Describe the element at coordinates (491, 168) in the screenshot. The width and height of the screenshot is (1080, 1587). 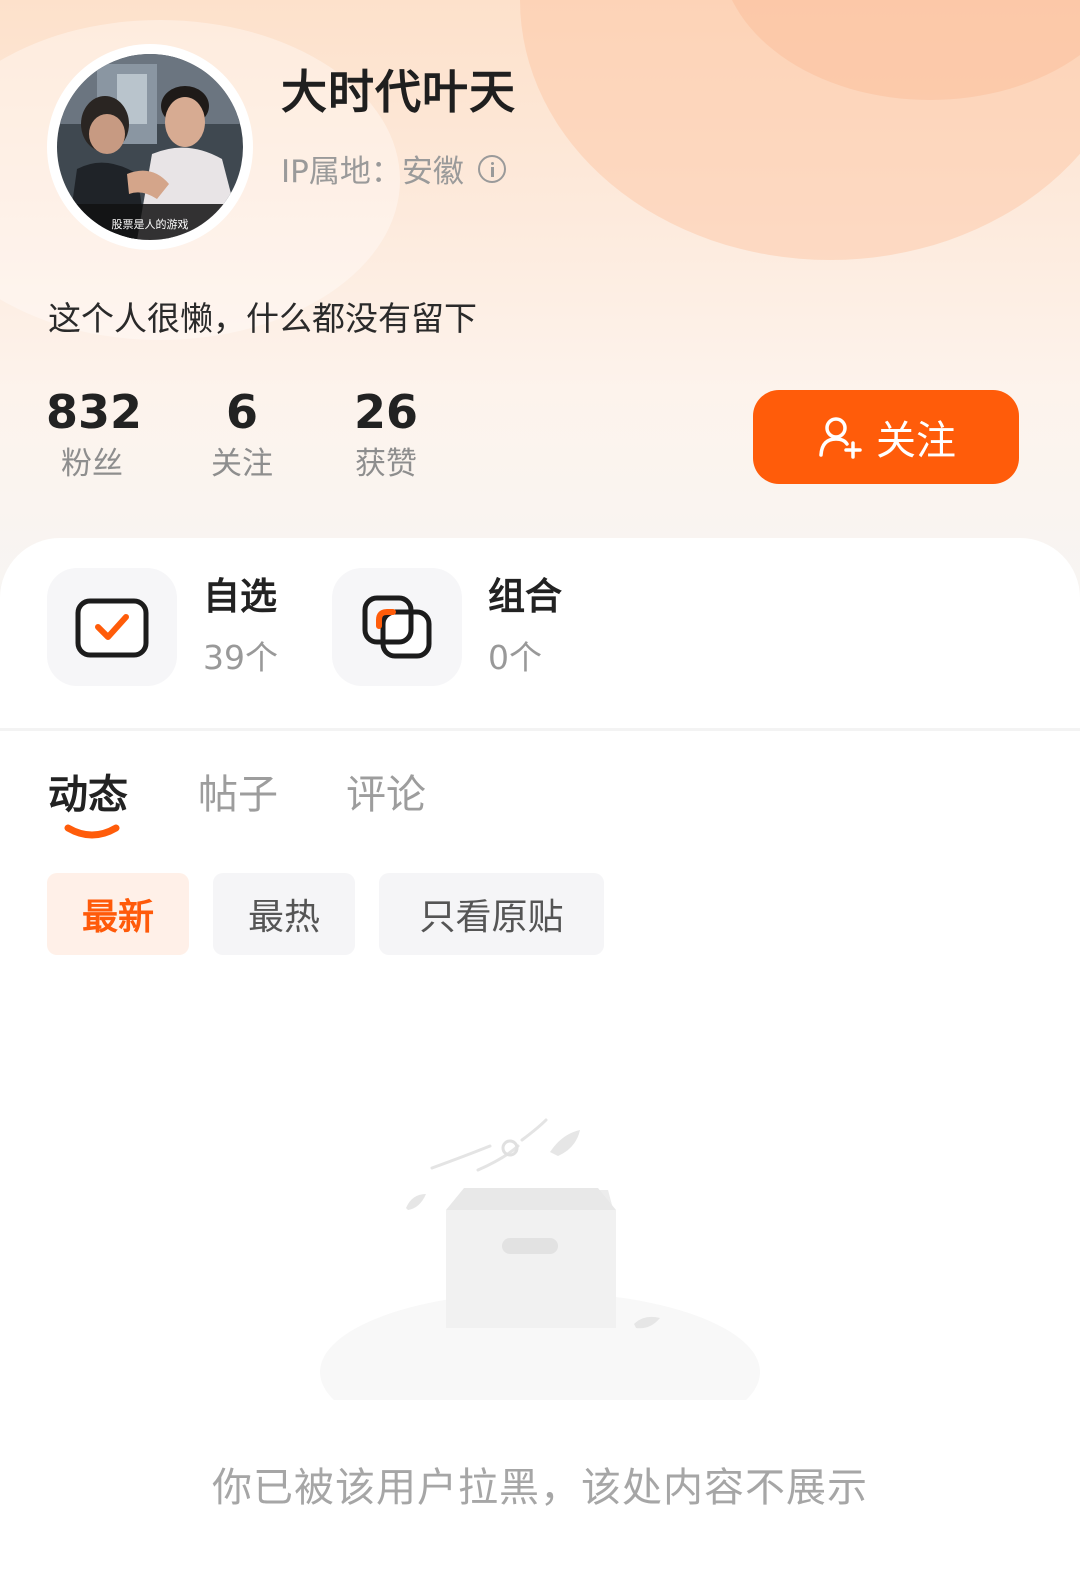
I see `info-icon` at that location.